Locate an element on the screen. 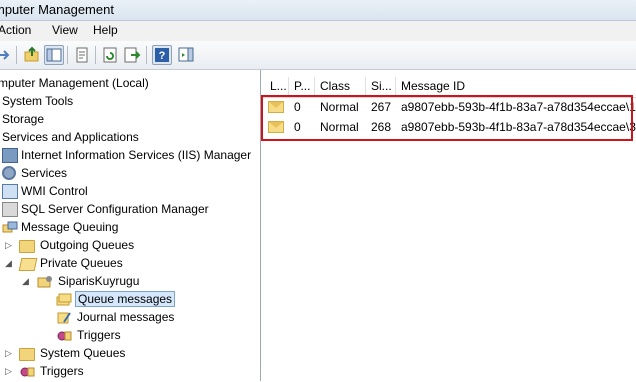 Image resolution: width=636 pixels, height=382 pixels. sql-server-icon is located at coordinates (10, 209).